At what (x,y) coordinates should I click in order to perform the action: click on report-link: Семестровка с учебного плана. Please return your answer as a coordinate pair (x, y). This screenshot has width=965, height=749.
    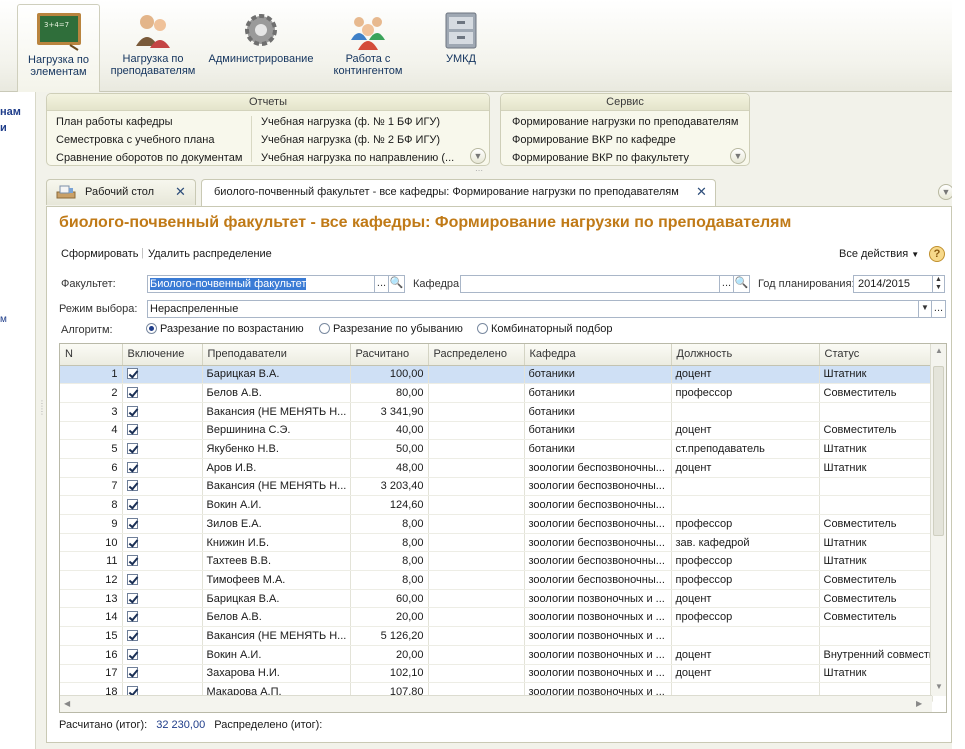
    Looking at the image, I should click on (135, 140).